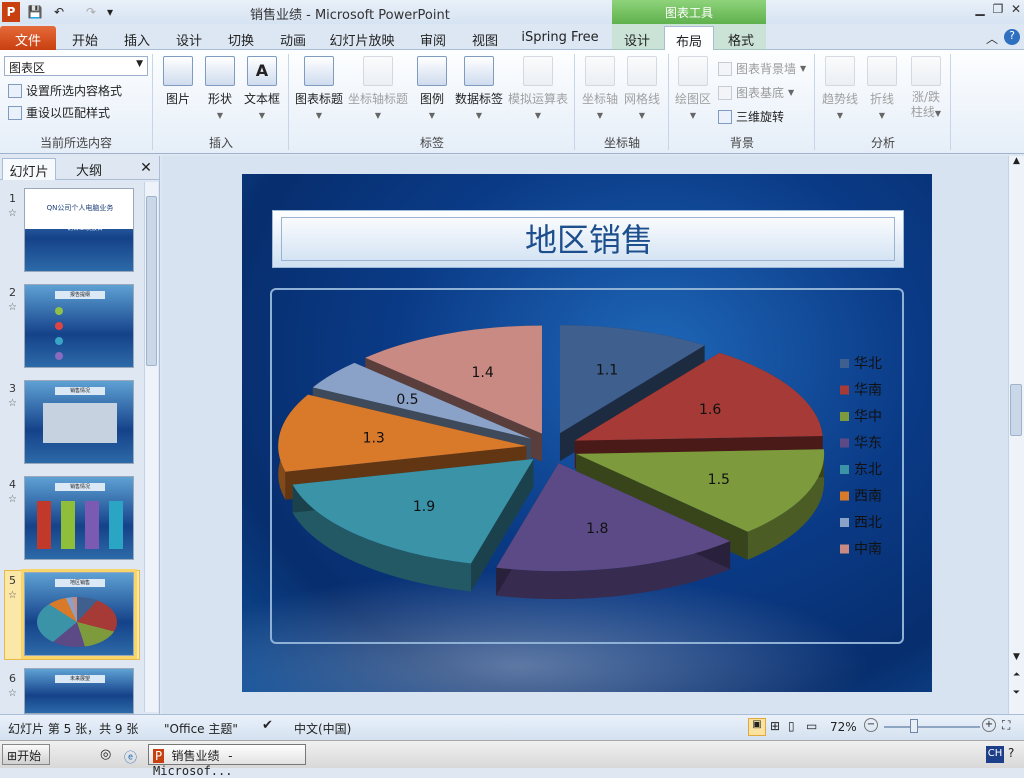  What do you see at coordinates (811, 726) in the screenshot?
I see `slideshow-view-icon: ▭` at bounding box center [811, 726].